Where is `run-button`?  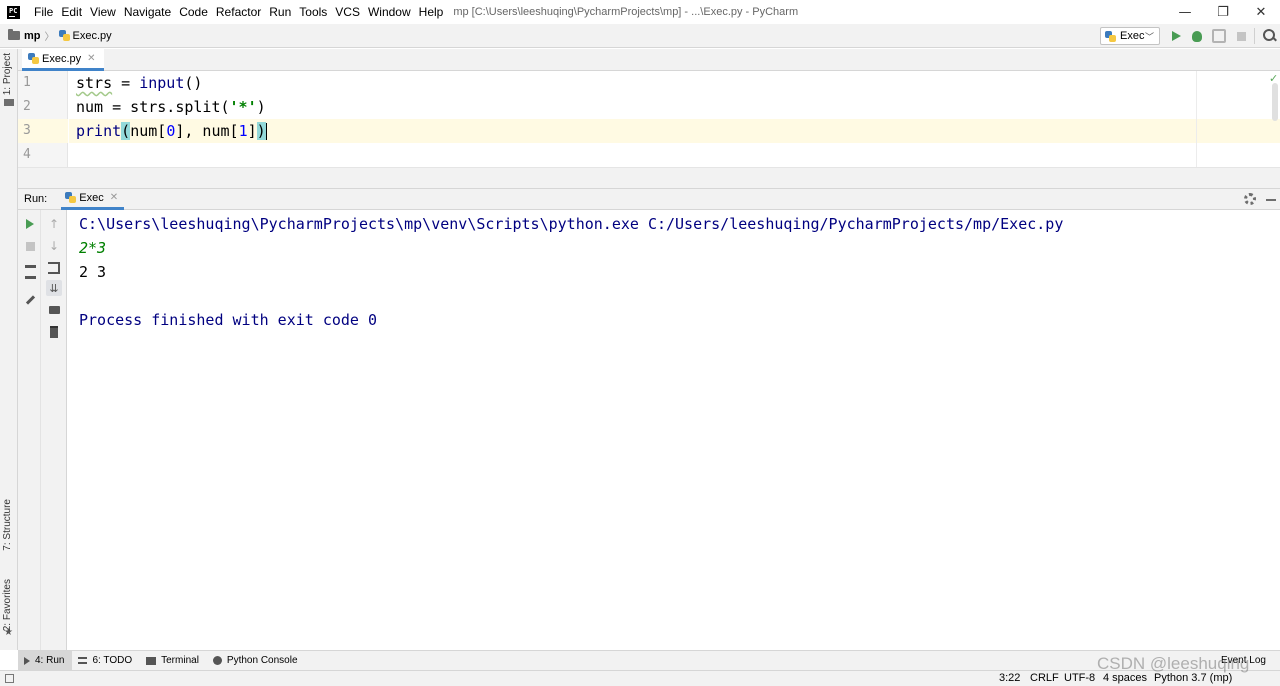
run-button is located at coordinates (1176, 36).